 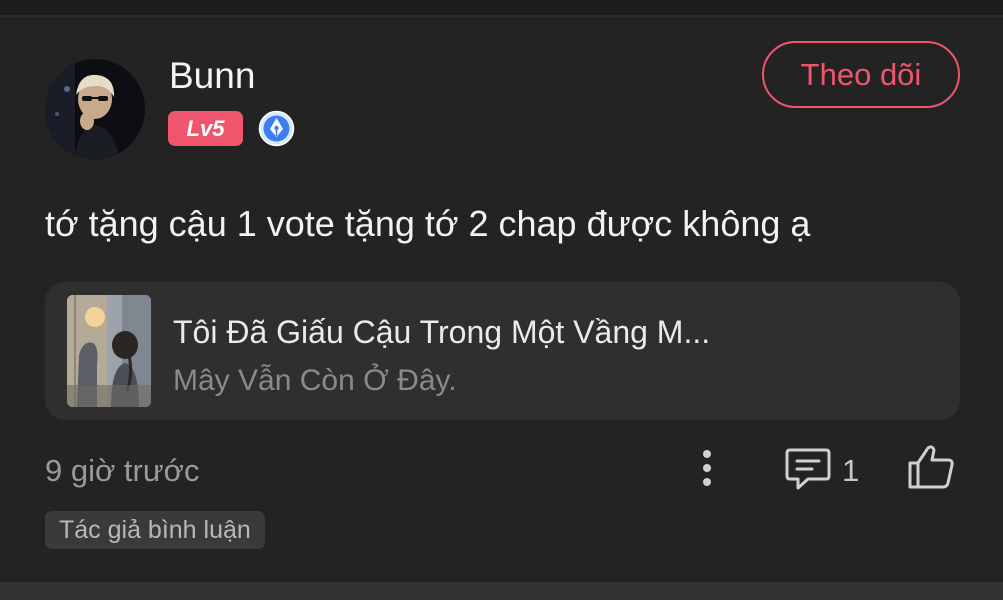 What do you see at coordinates (851, 470) in the screenshot?
I see `reply-count: 1` at bounding box center [851, 470].